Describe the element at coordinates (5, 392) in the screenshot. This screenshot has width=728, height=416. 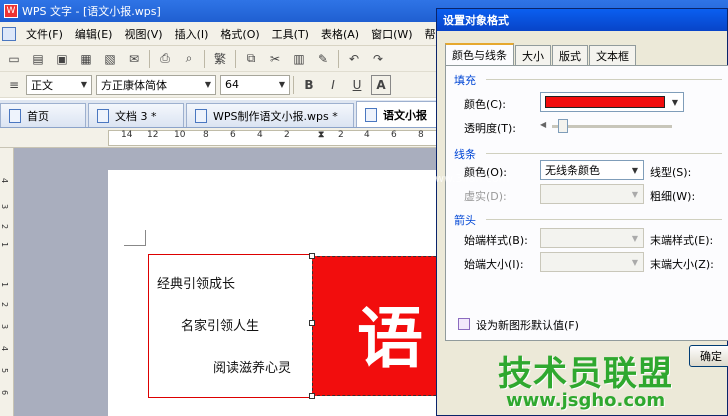
I see `ruler-number: 6` at that location.